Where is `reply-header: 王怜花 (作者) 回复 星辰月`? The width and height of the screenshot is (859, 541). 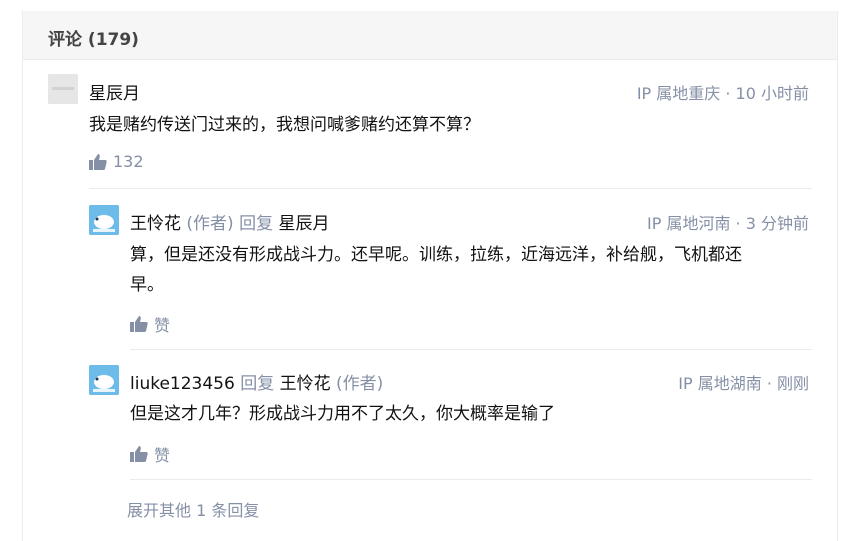 reply-header: 王怜花 (作者) 回复 星辰月 is located at coordinates (229, 221).